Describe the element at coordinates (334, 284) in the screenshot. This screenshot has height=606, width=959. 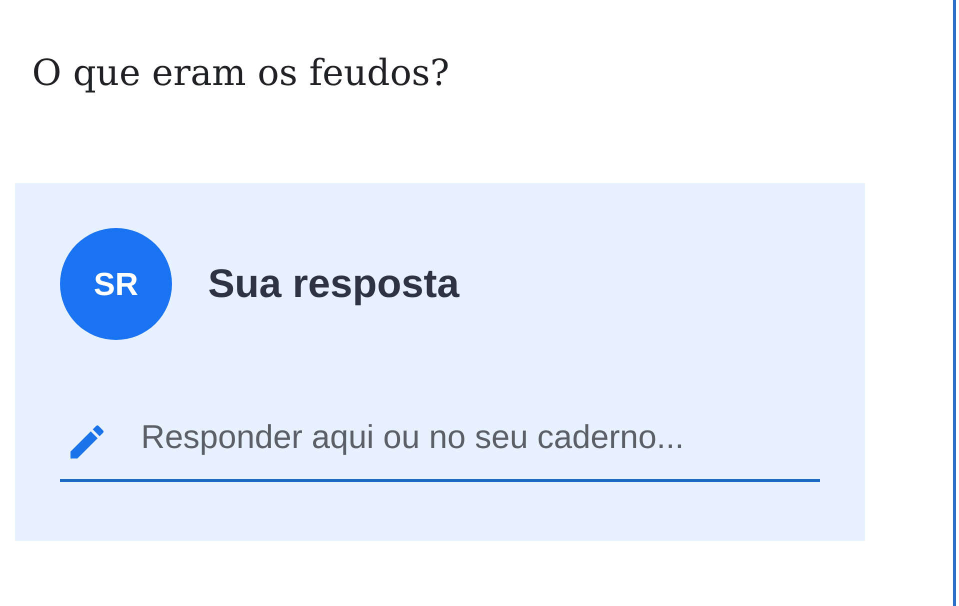
I see `card-title: Sua resposta` at that location.